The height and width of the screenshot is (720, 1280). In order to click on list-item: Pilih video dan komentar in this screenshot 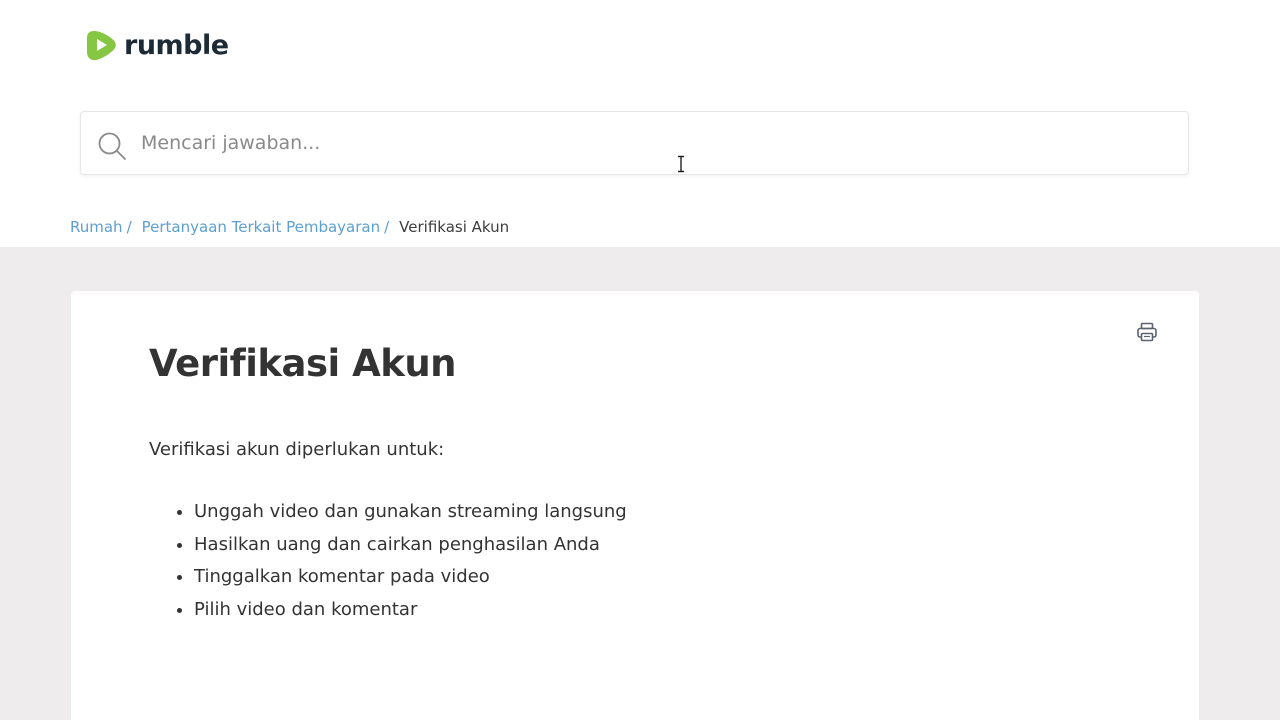, I will do `click(410, 610)`.